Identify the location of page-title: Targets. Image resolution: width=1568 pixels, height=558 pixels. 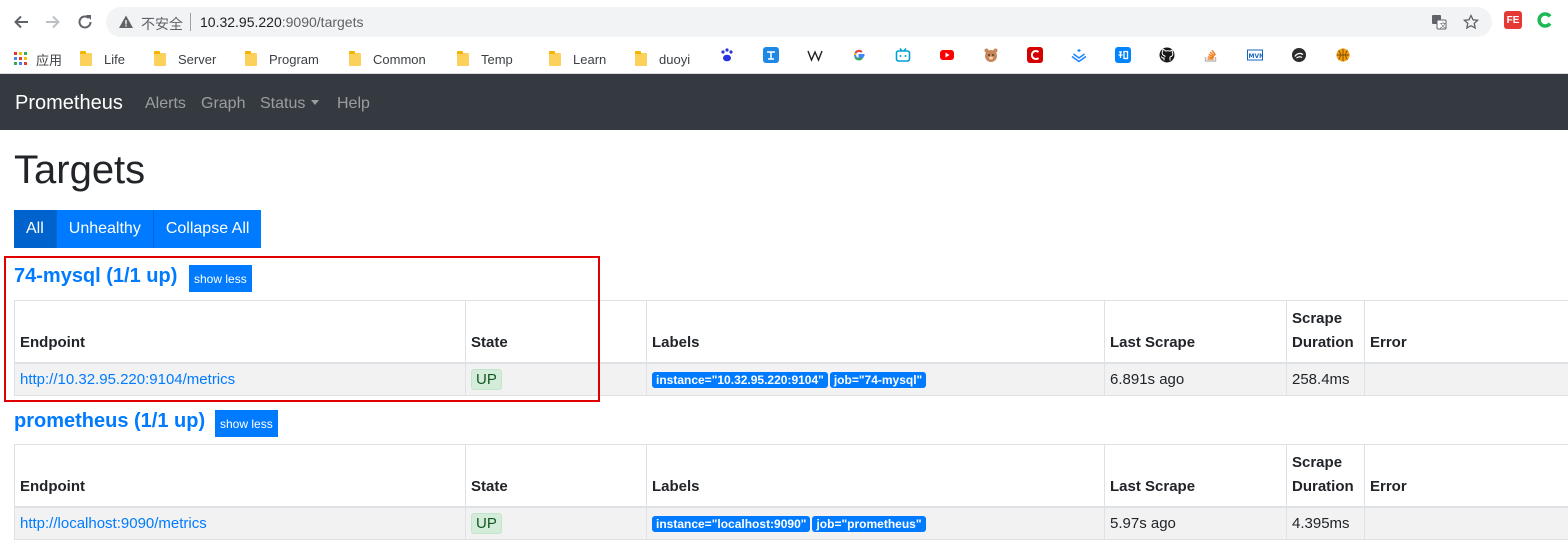
(80, 170).